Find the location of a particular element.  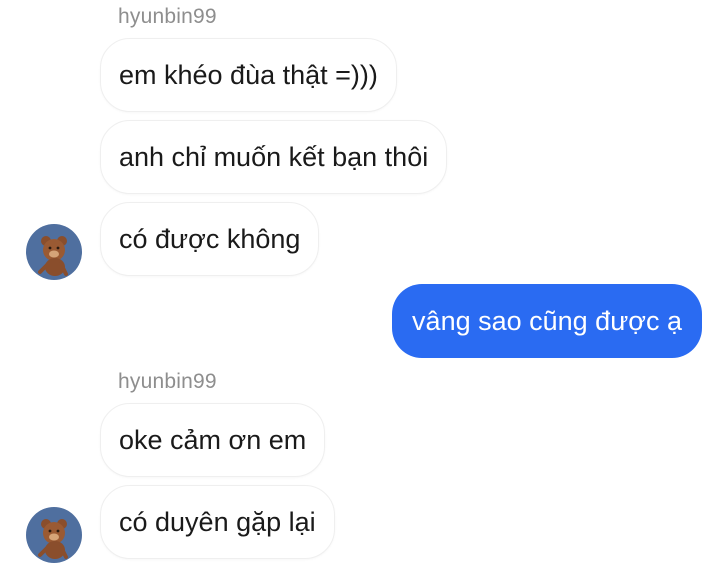

outgoing-message-bubble: vâng sao cũng được ạ is located at coordinates (547, 321).